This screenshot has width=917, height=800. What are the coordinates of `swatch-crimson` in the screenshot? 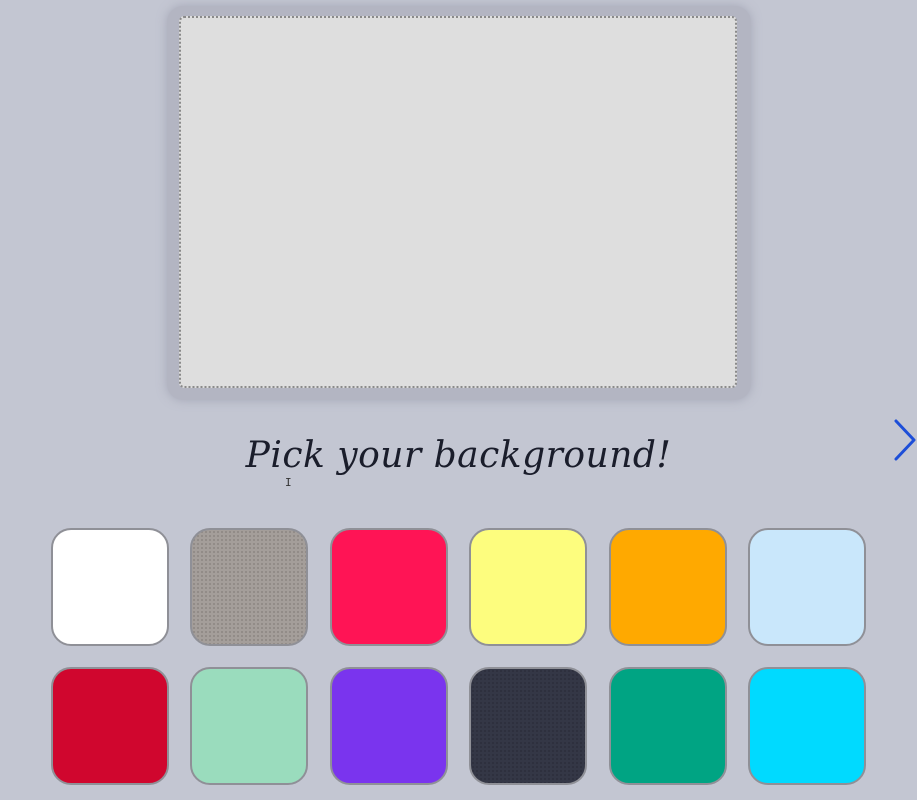 It's located at (110, 726).